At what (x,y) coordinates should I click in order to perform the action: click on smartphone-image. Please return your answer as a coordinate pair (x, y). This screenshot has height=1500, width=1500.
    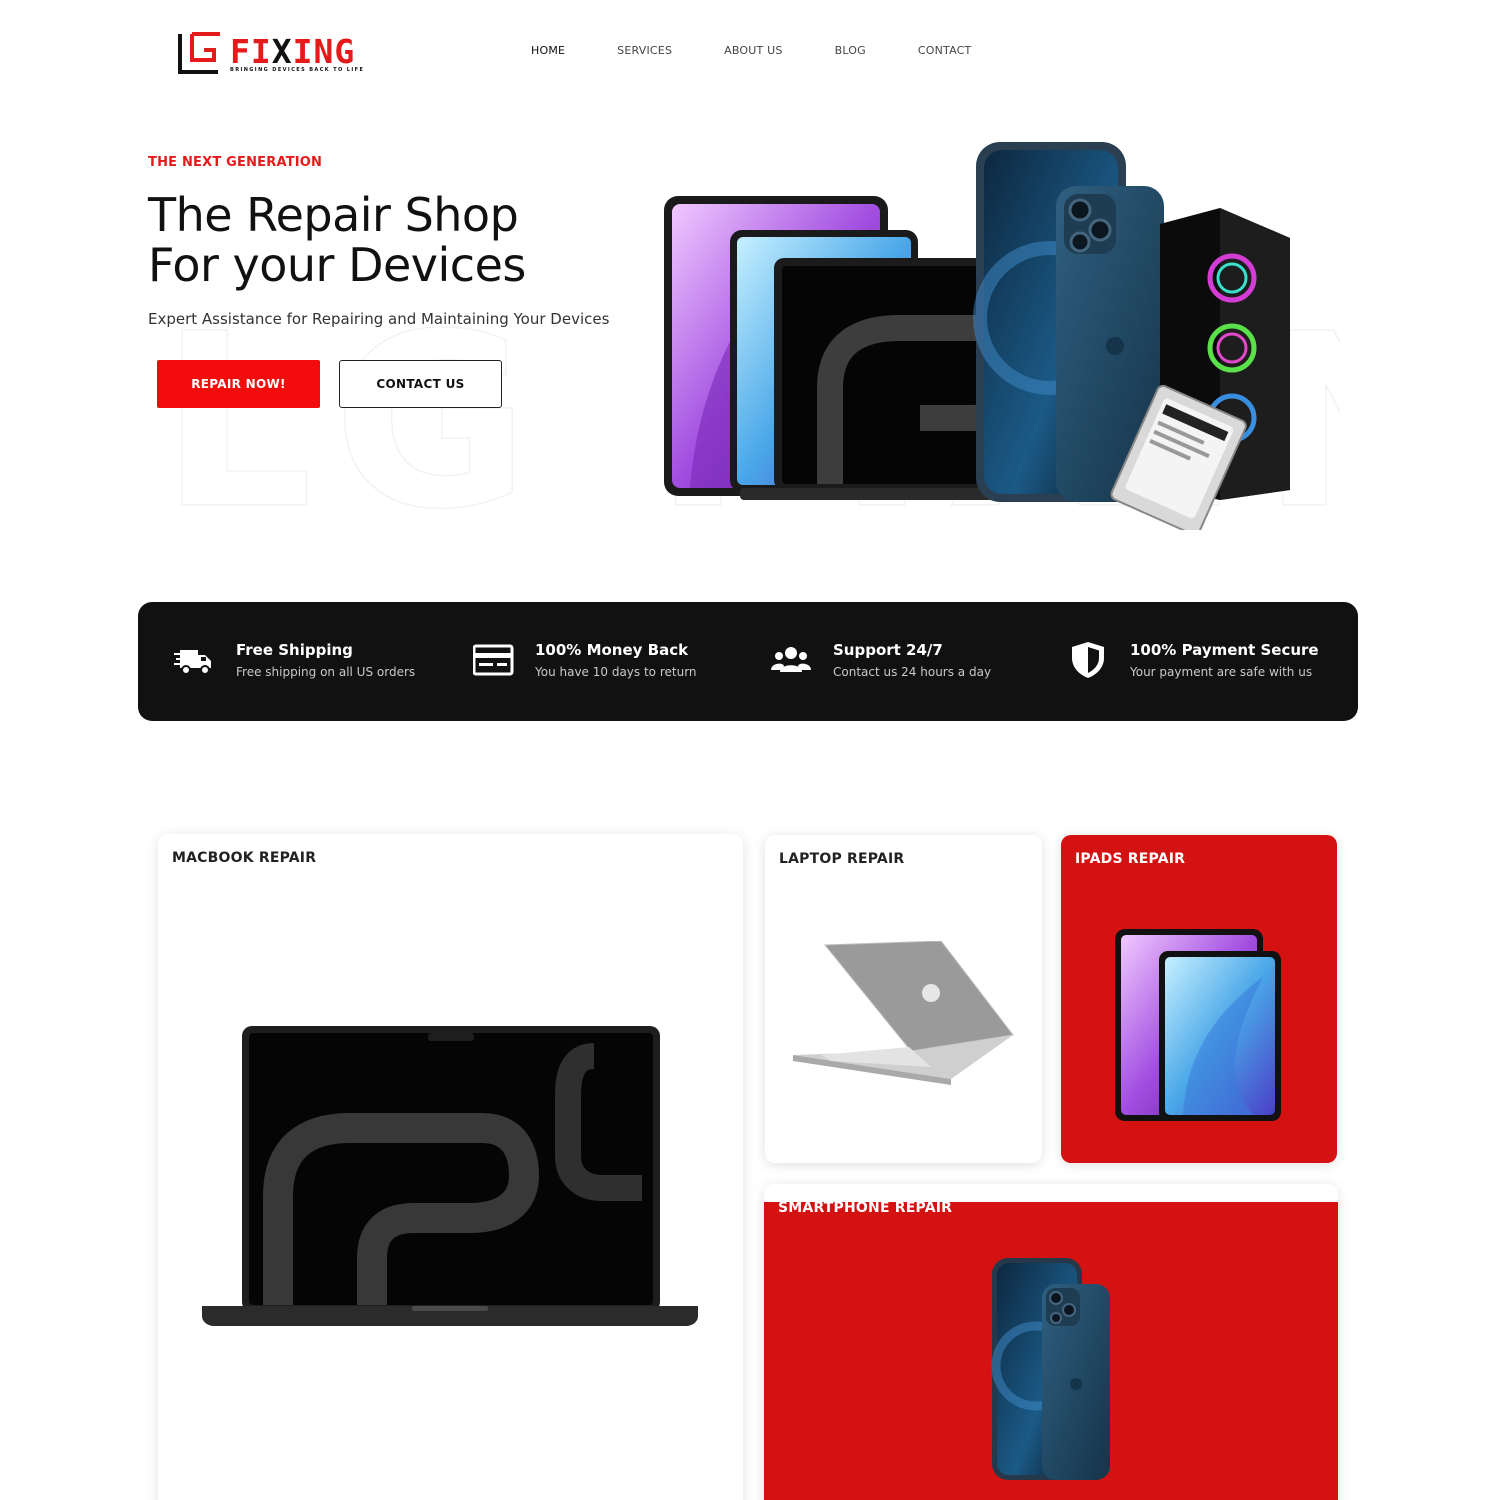
    Looking at the image, I should click on (1050, 1369).